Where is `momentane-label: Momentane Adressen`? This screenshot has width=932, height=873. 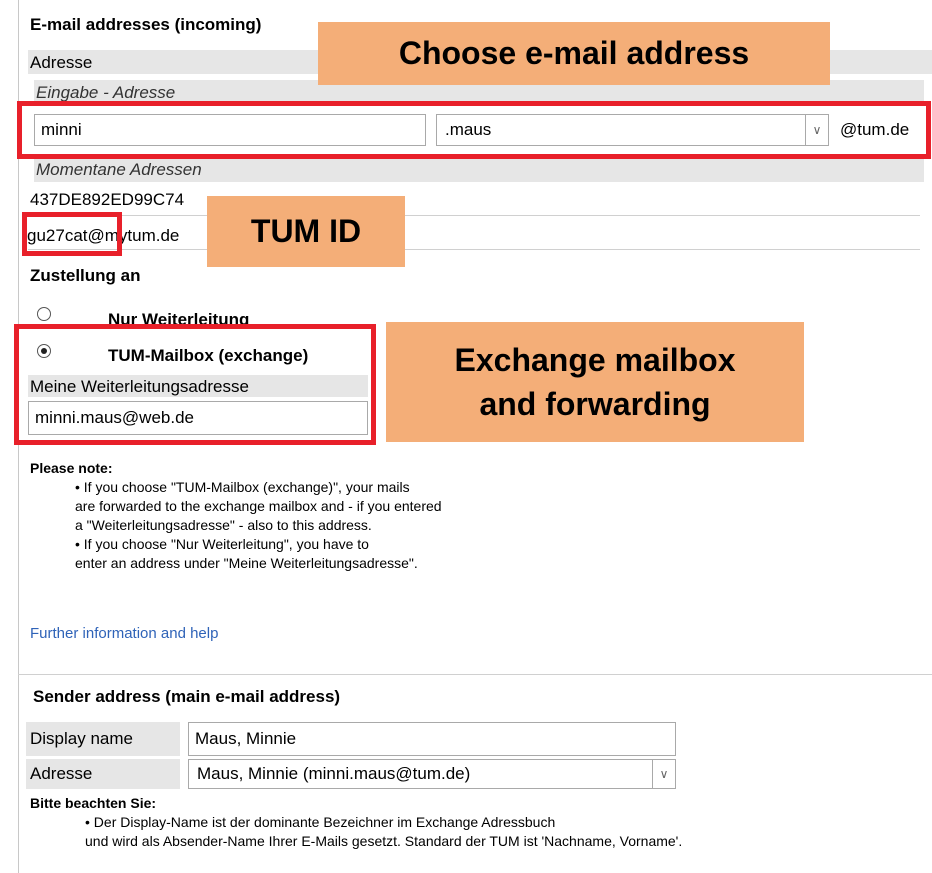 momentane-label: Momentane Adressen is located at coordinates (119, 169).